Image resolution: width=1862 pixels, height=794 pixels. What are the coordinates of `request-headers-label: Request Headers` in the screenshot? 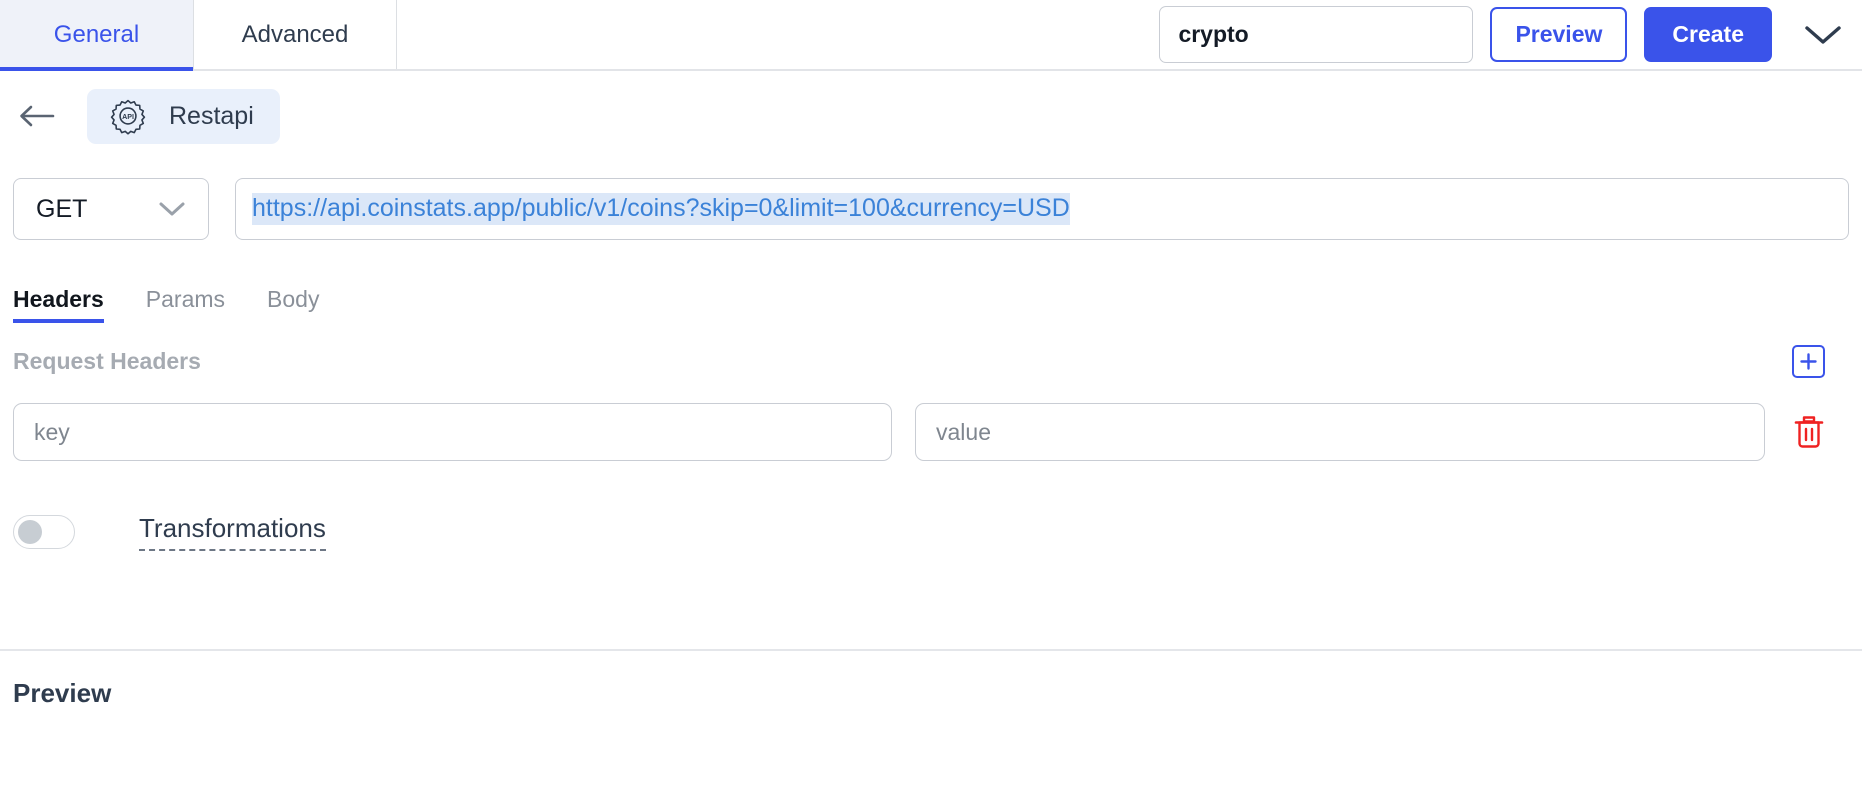 It's located at (107, 361).